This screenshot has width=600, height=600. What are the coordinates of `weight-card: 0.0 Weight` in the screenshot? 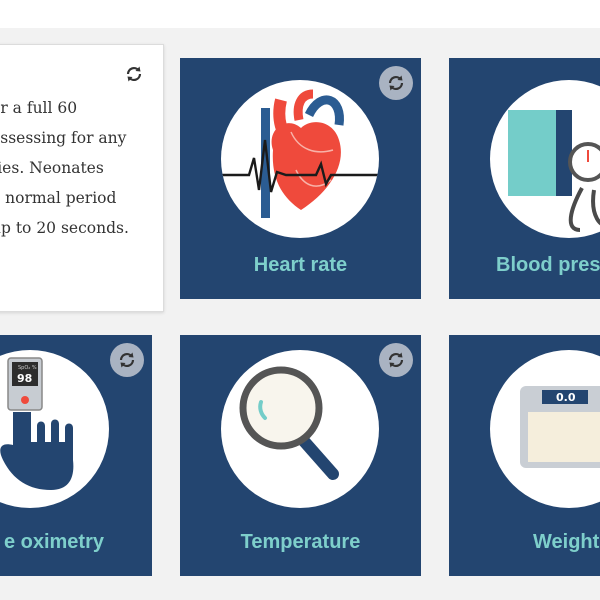 It's located at (524, 455).